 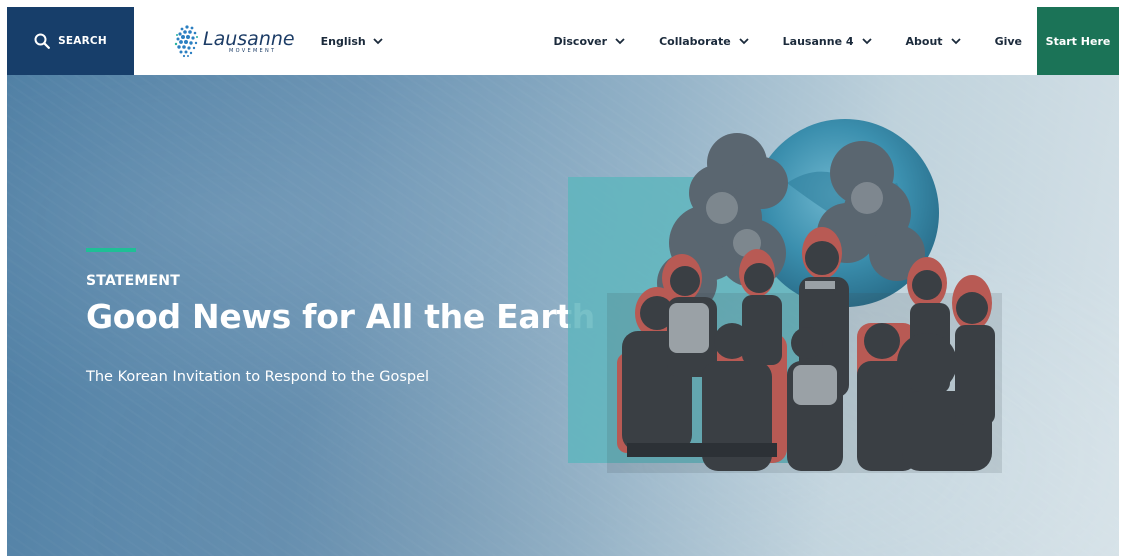 I want to click on accent-line, so click(x=111, y=250).